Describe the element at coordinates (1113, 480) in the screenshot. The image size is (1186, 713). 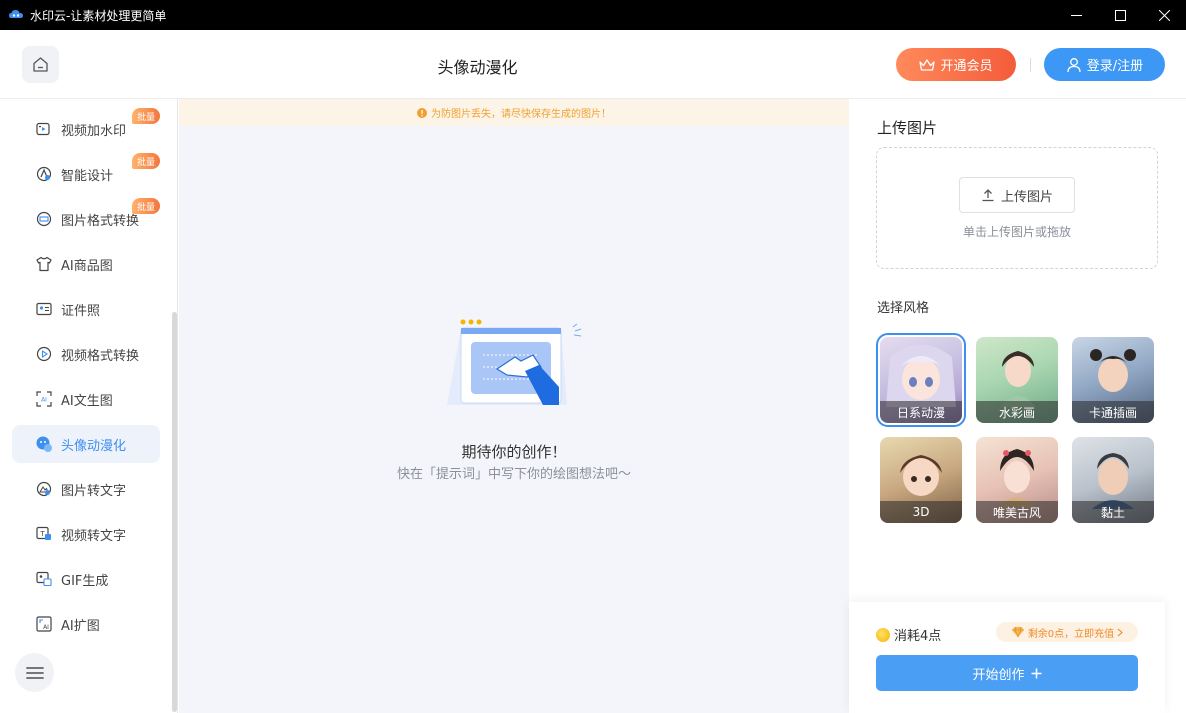
I see `style-card-clay: 黏土` at that location.